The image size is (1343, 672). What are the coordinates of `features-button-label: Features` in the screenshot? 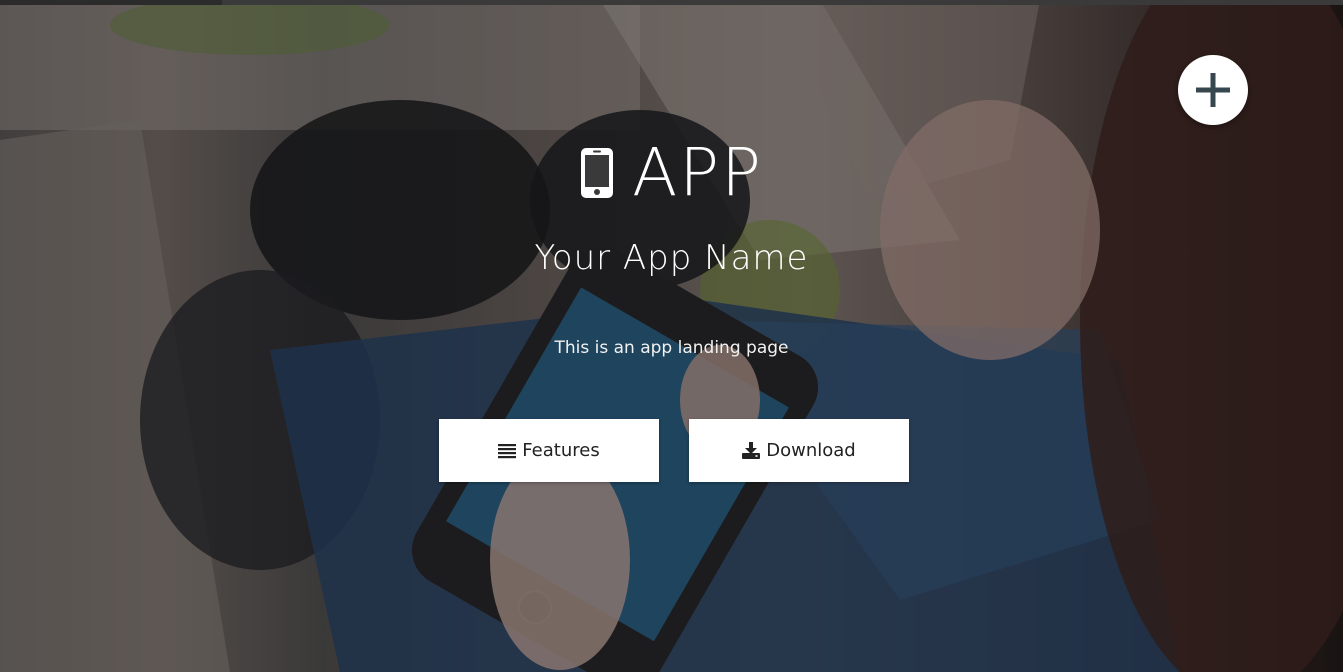 It's located at (561, 450).